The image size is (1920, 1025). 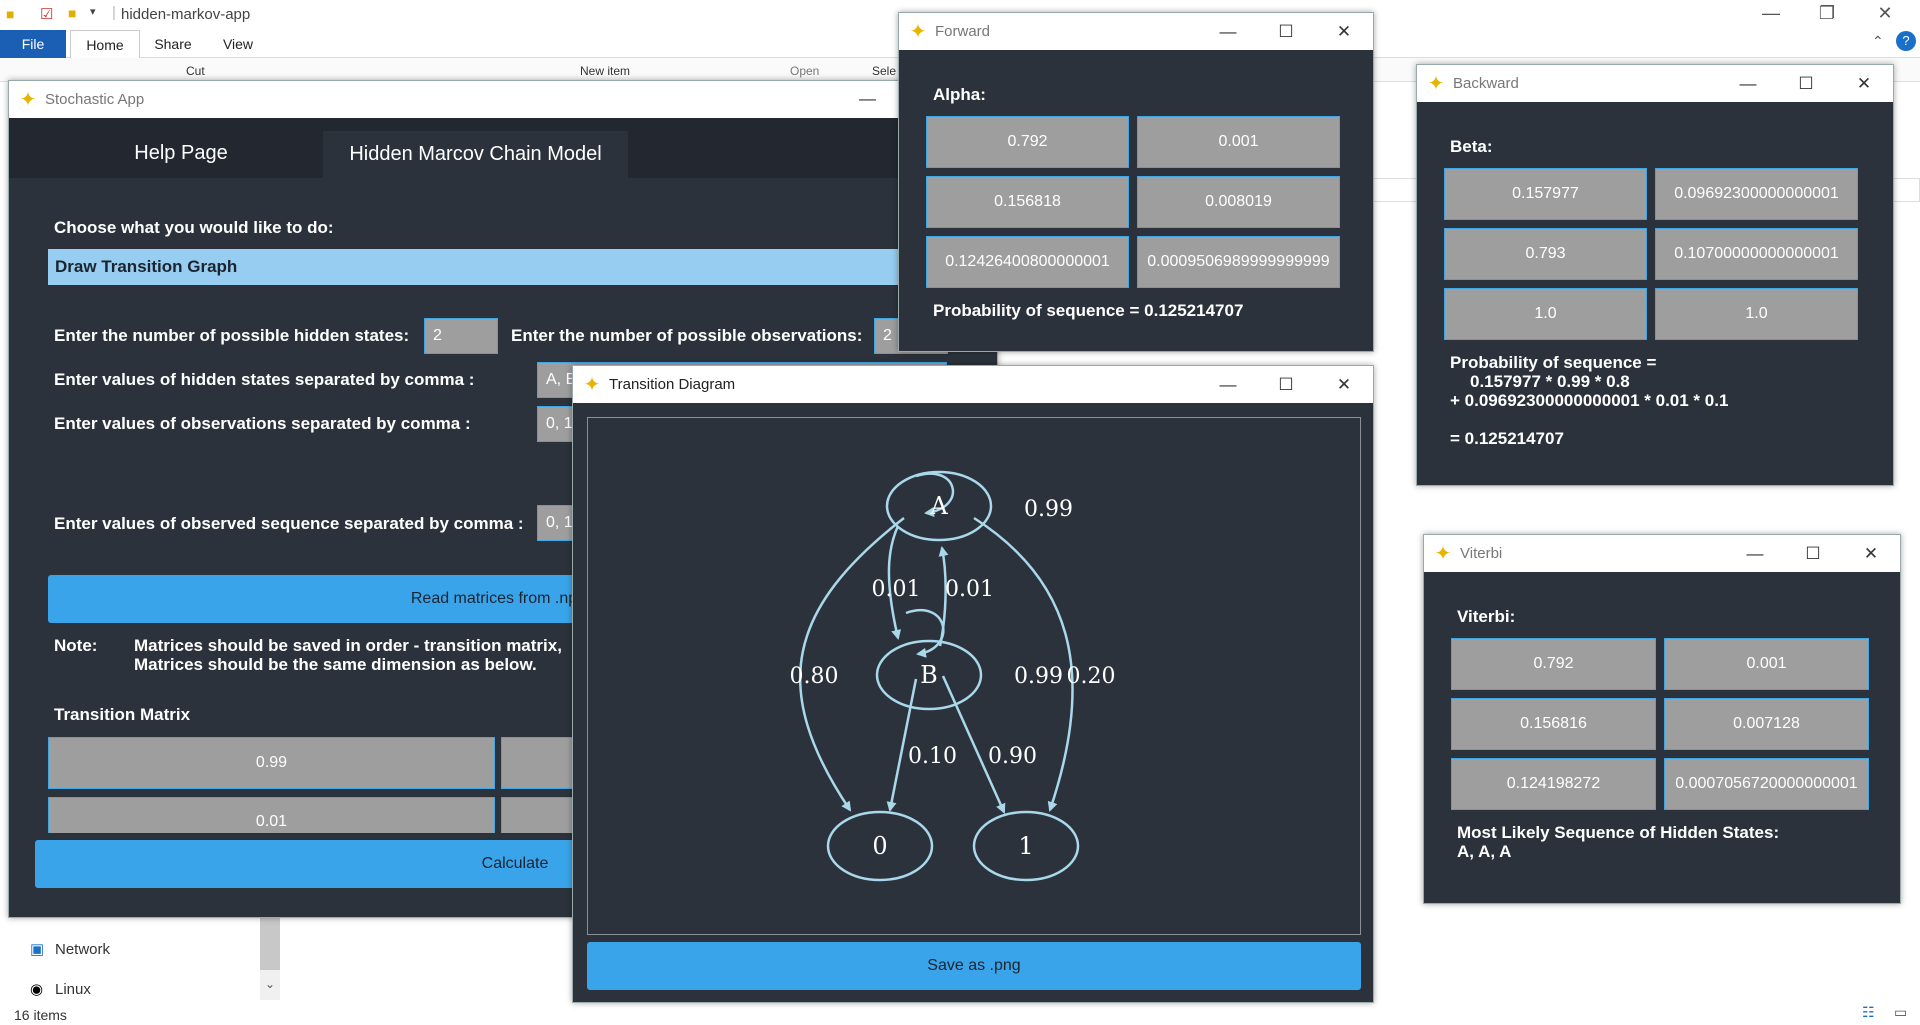 What do you see at coordinates (938, 506) in the screenshot?
I see `node-a: A` at bounding box center [938, 506].